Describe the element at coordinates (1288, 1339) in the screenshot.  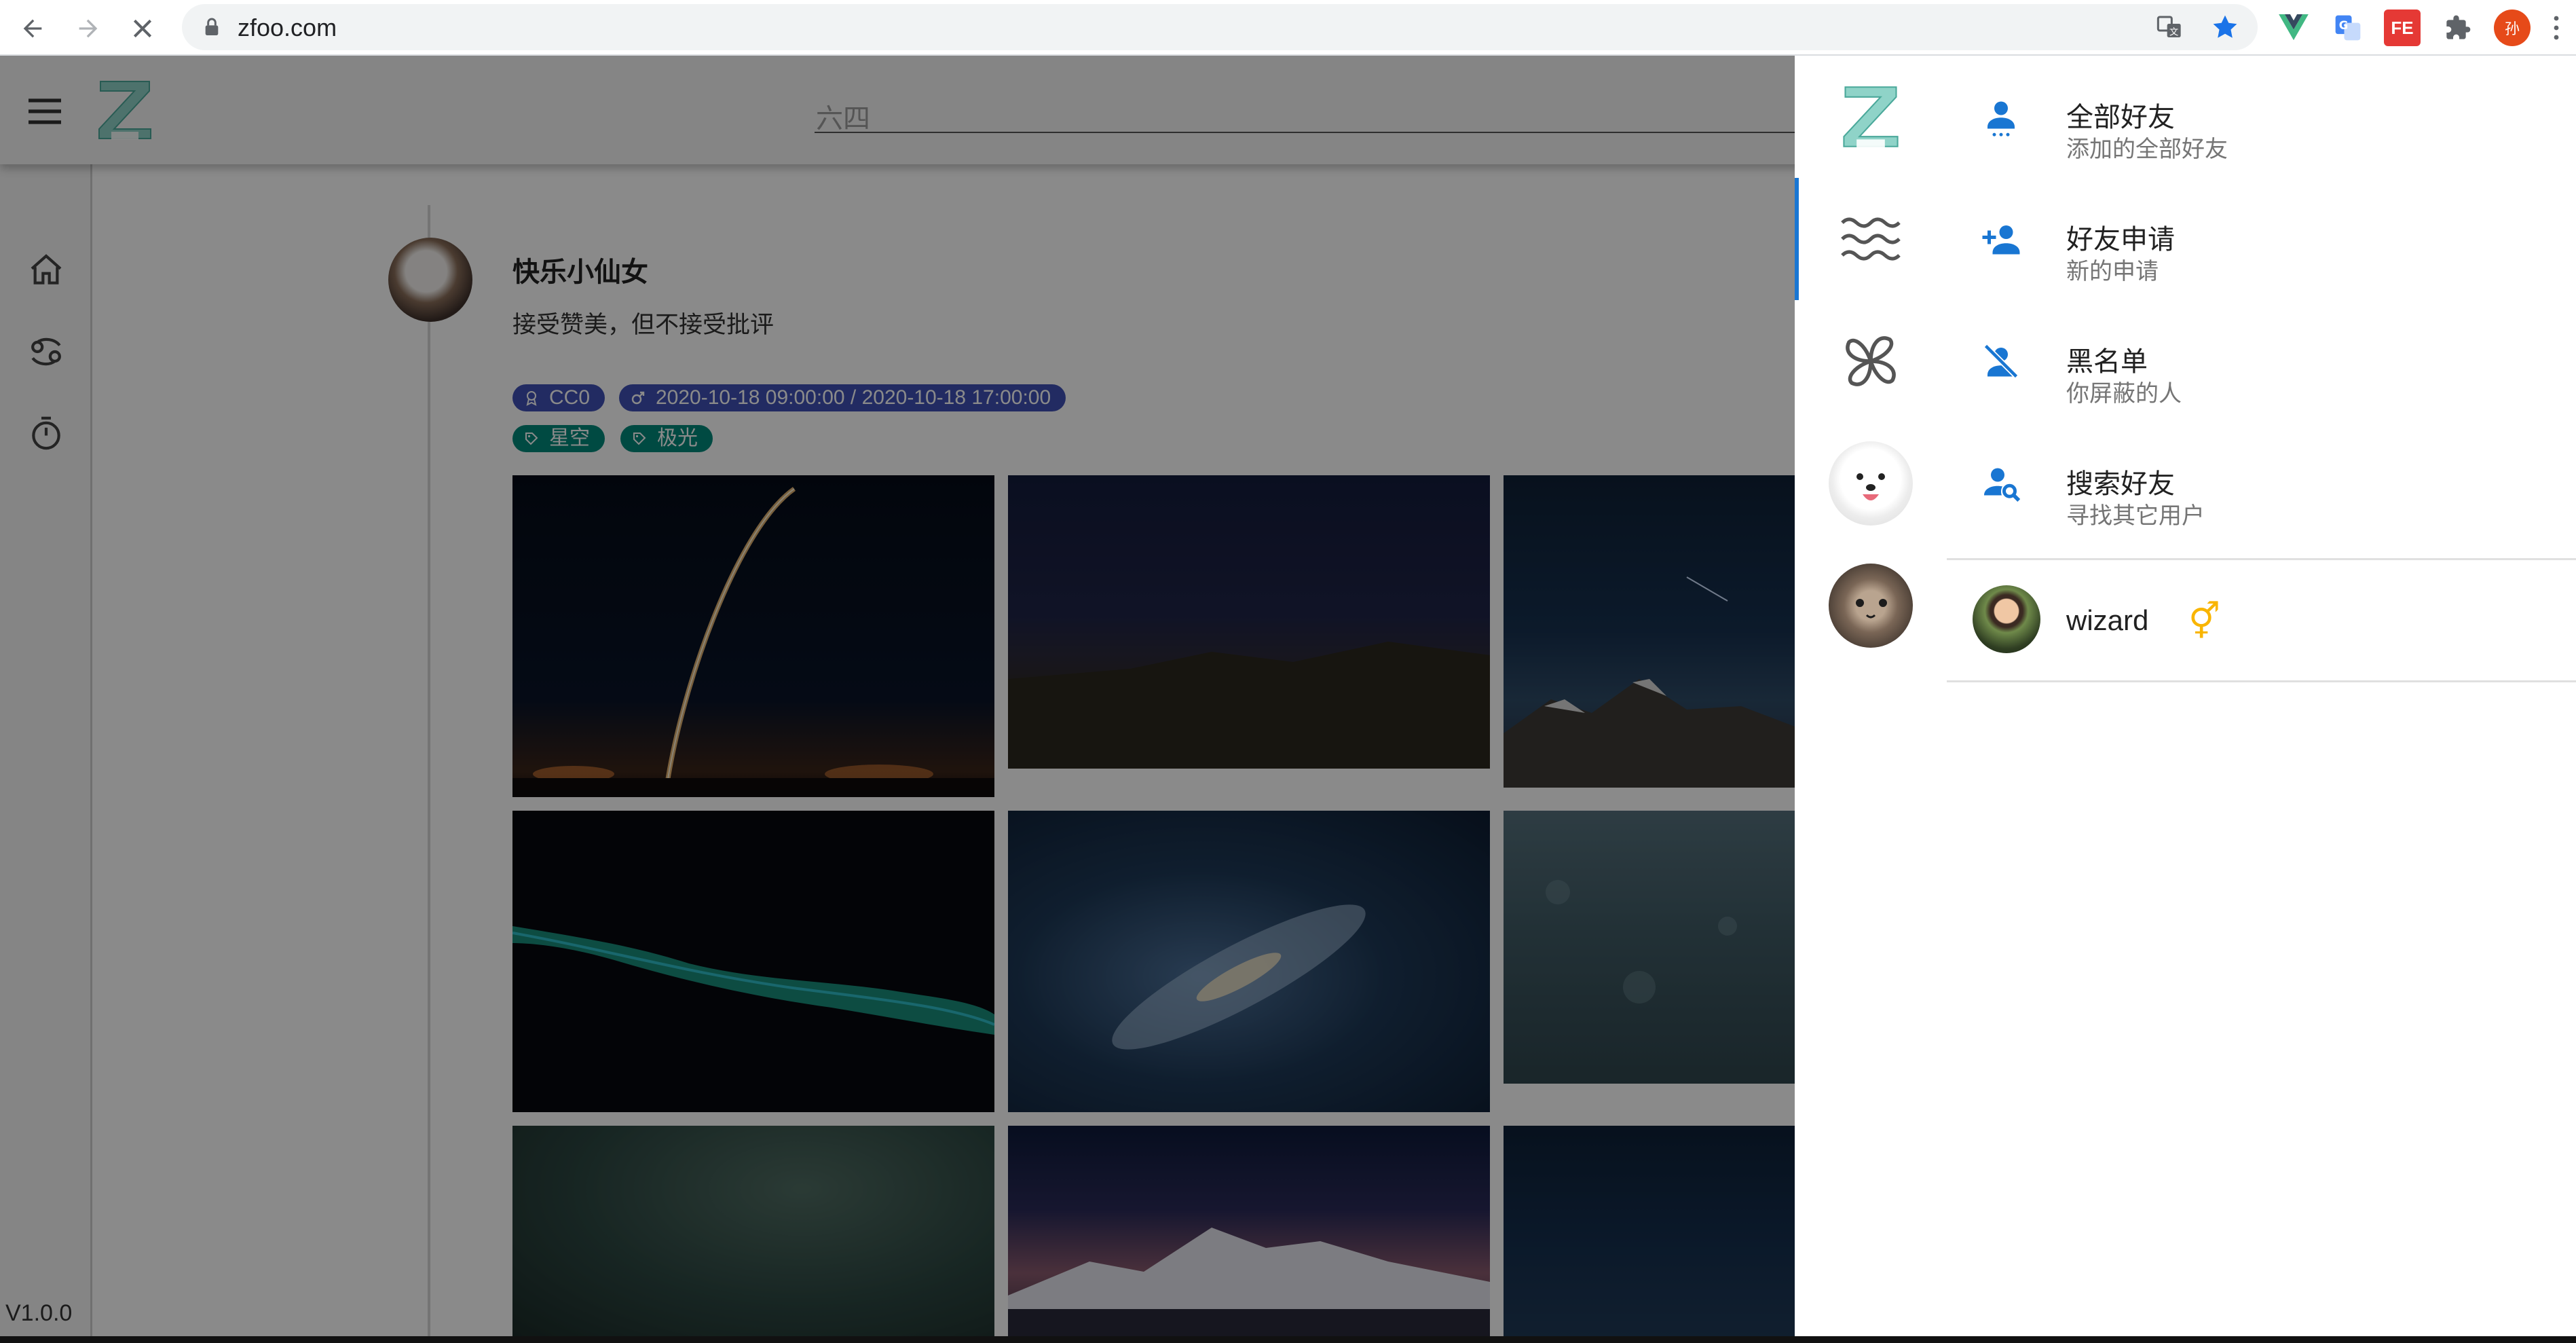
I see `window-bottom-edge` at that location.